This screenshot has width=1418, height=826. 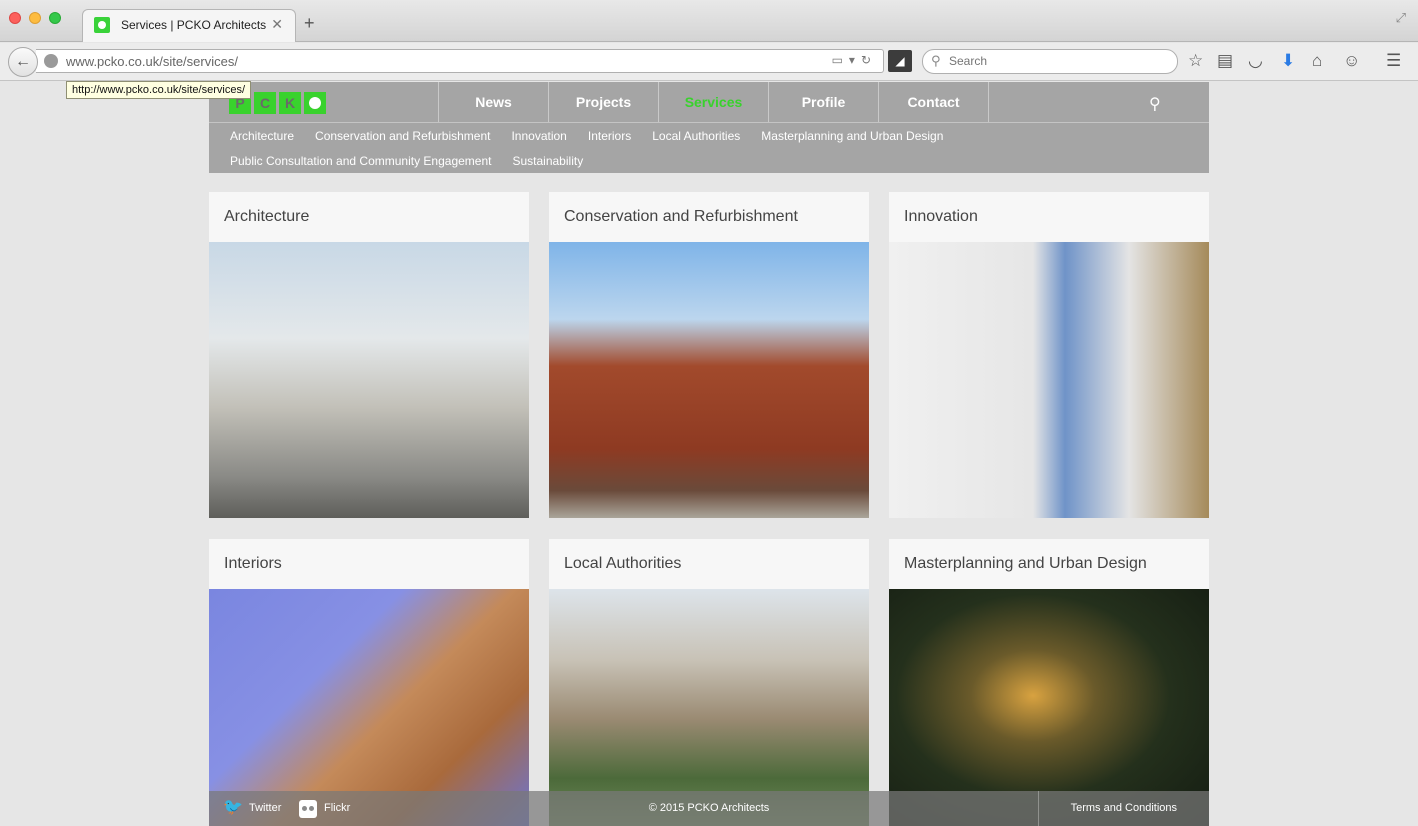 I want to click on site-search-icon: ⚲, so click(x=1155, y=104).